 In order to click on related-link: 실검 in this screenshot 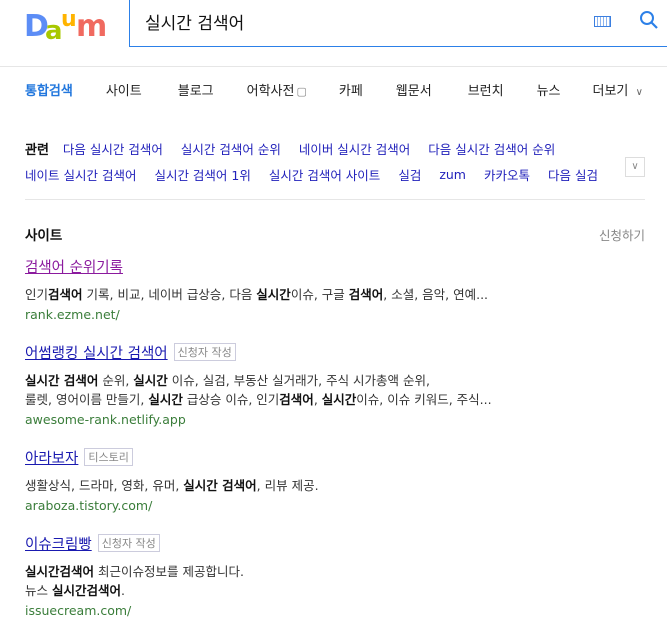, I will do `click(409, 174)`.